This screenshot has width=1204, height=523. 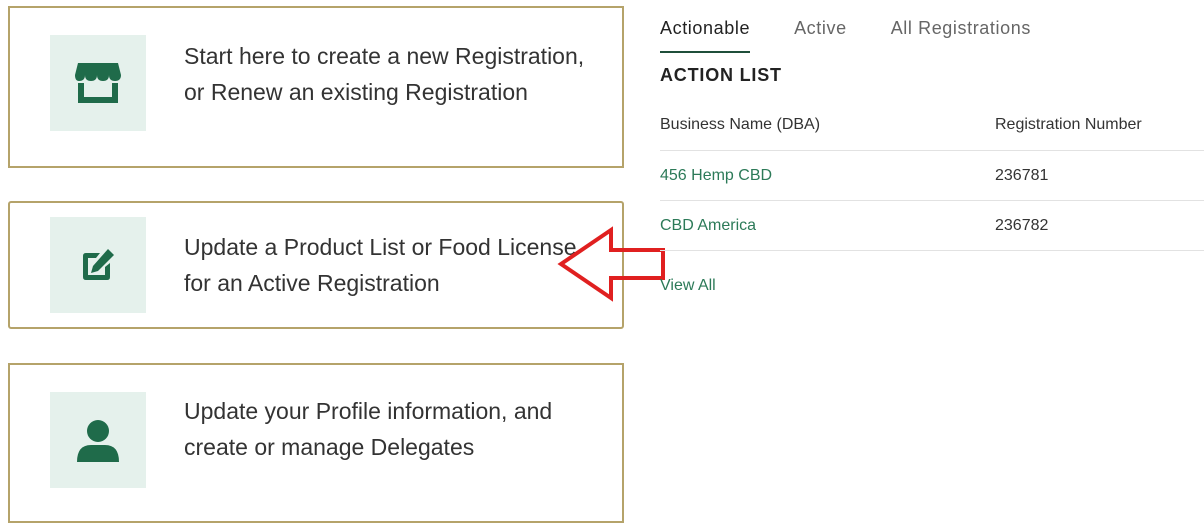 I want to click on user-icon-box, so click(x=98, y=440).